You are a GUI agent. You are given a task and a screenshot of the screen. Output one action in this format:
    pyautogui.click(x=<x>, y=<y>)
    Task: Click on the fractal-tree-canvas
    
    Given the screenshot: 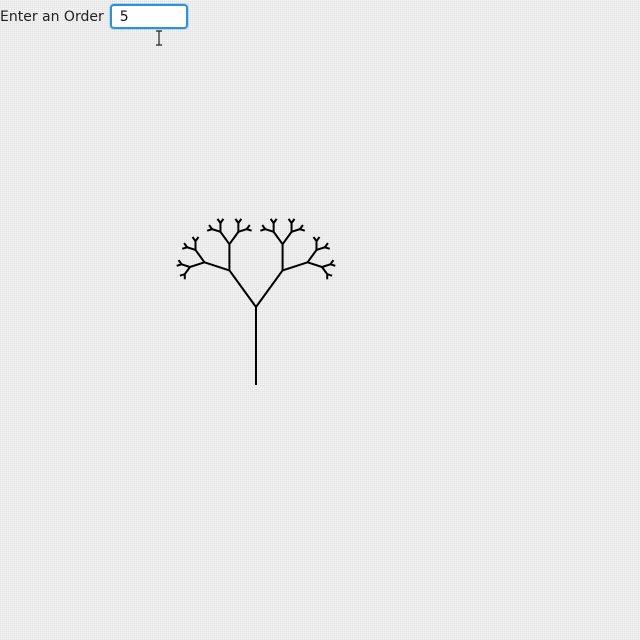 What is the action you would take?
    pyautogui.click(x=256, y=301)
    